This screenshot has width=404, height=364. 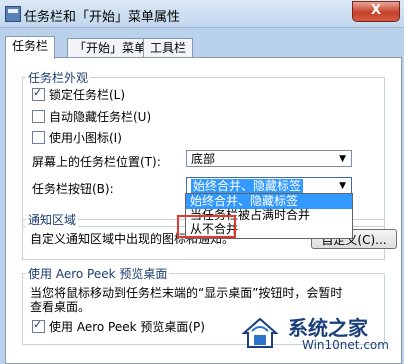 I want to click on position-select: 底部 ▼, so click(x=269, y=158).